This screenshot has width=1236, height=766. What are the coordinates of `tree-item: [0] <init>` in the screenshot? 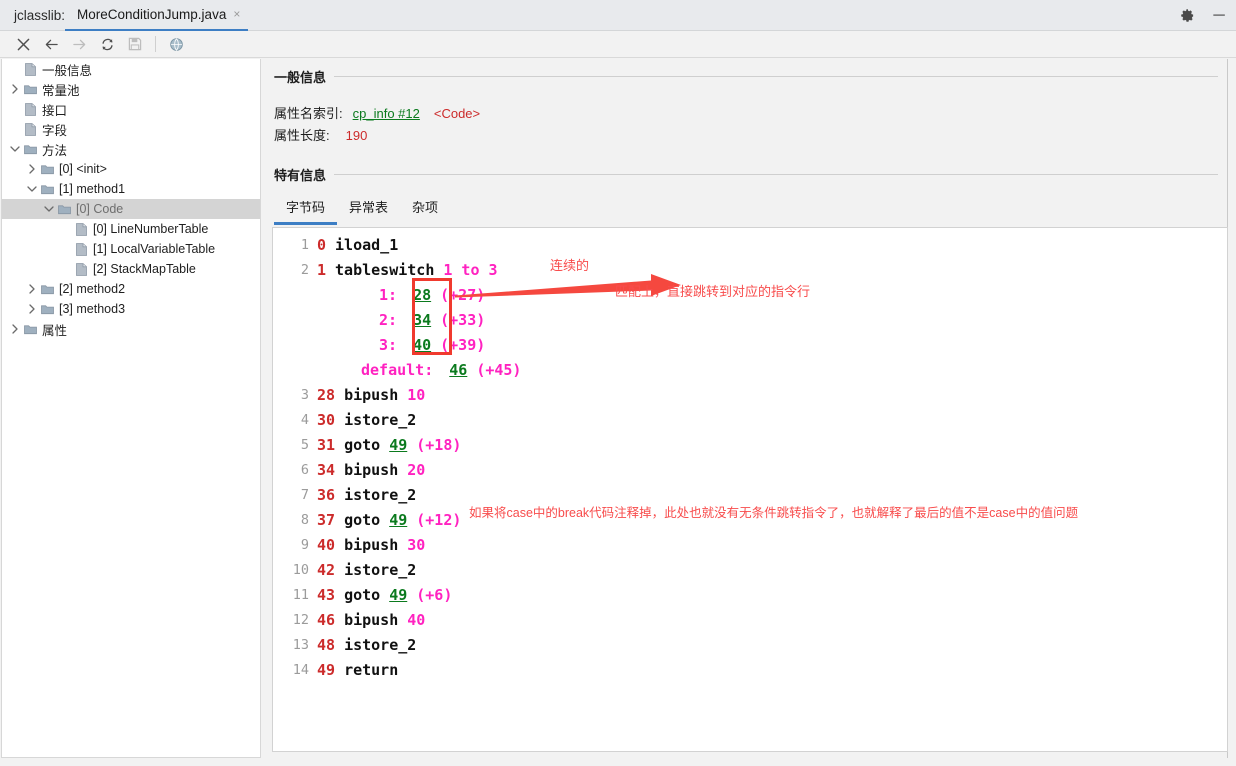 It's located at (131, 169).